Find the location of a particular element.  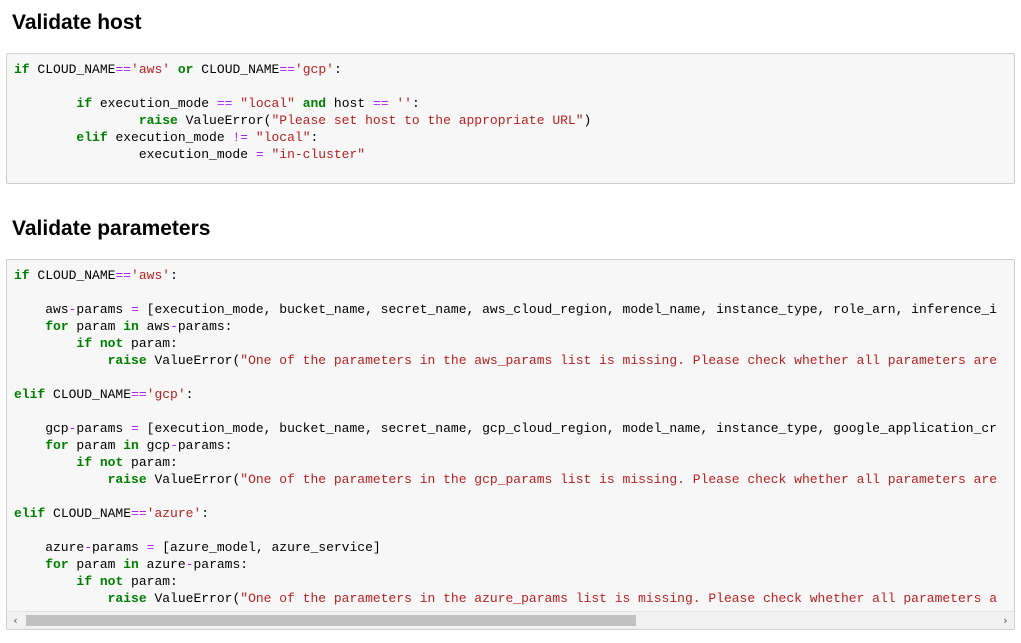

scroll-right-arrow-icon: › is located at coordinates (1005, 620).